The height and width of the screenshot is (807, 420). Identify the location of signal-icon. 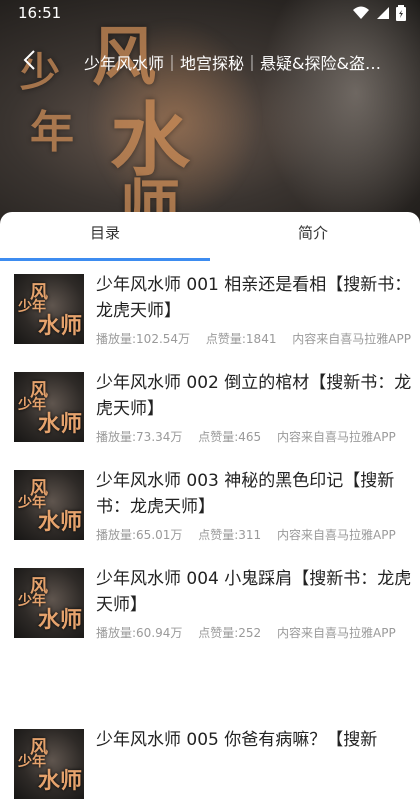
(383, 13).